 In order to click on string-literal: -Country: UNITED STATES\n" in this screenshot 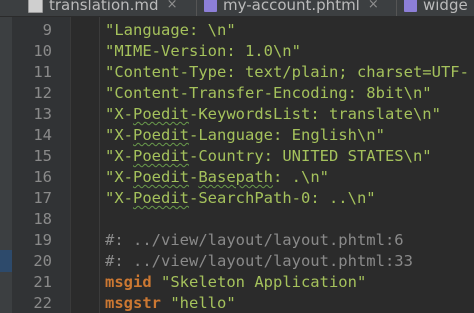, I will do `click(310, 156)`.